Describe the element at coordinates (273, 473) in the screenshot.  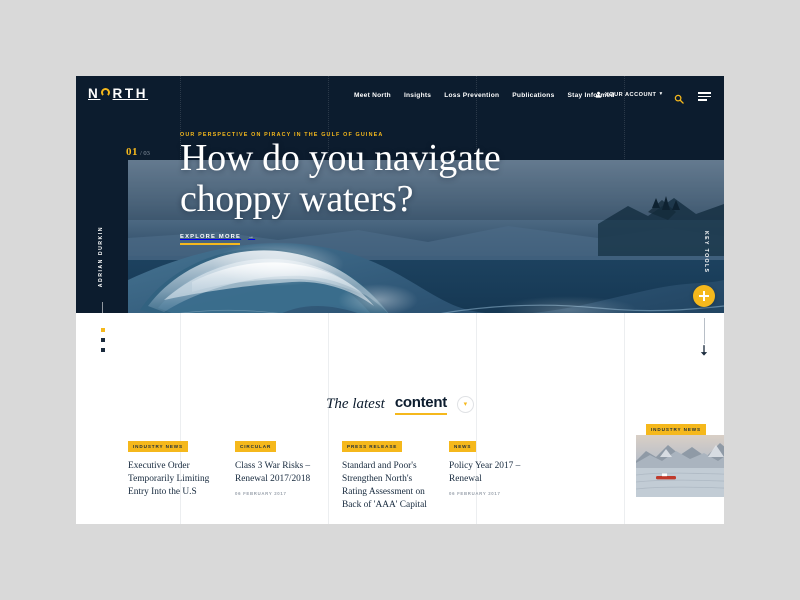
I see `card-headline: Class 3 War Risks – Renewal 2017/2018` at that location.